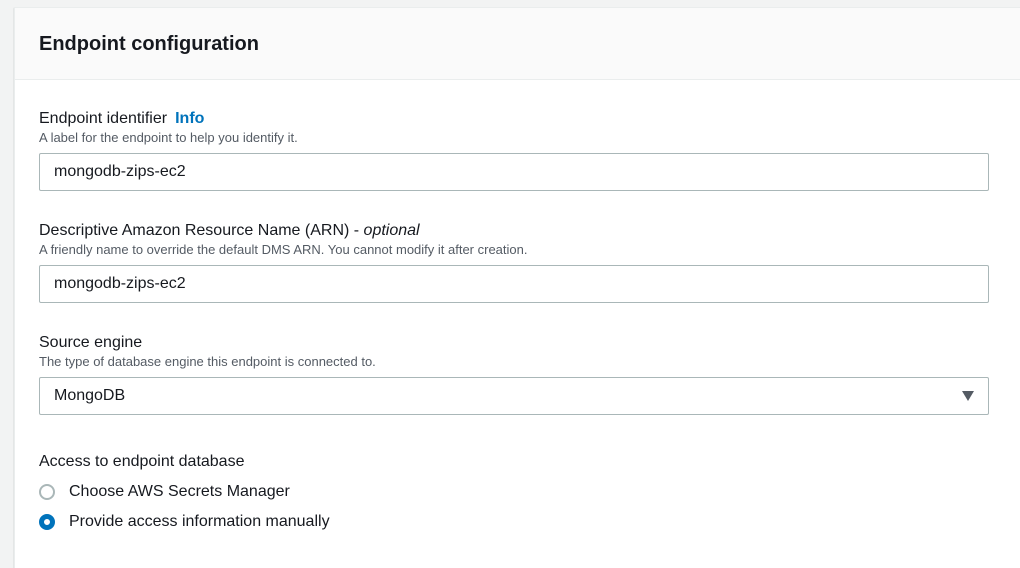  Describe the element at coordinates (142, 461) in the screenshot. I see `access-label: Access to endpoint database` at that location.